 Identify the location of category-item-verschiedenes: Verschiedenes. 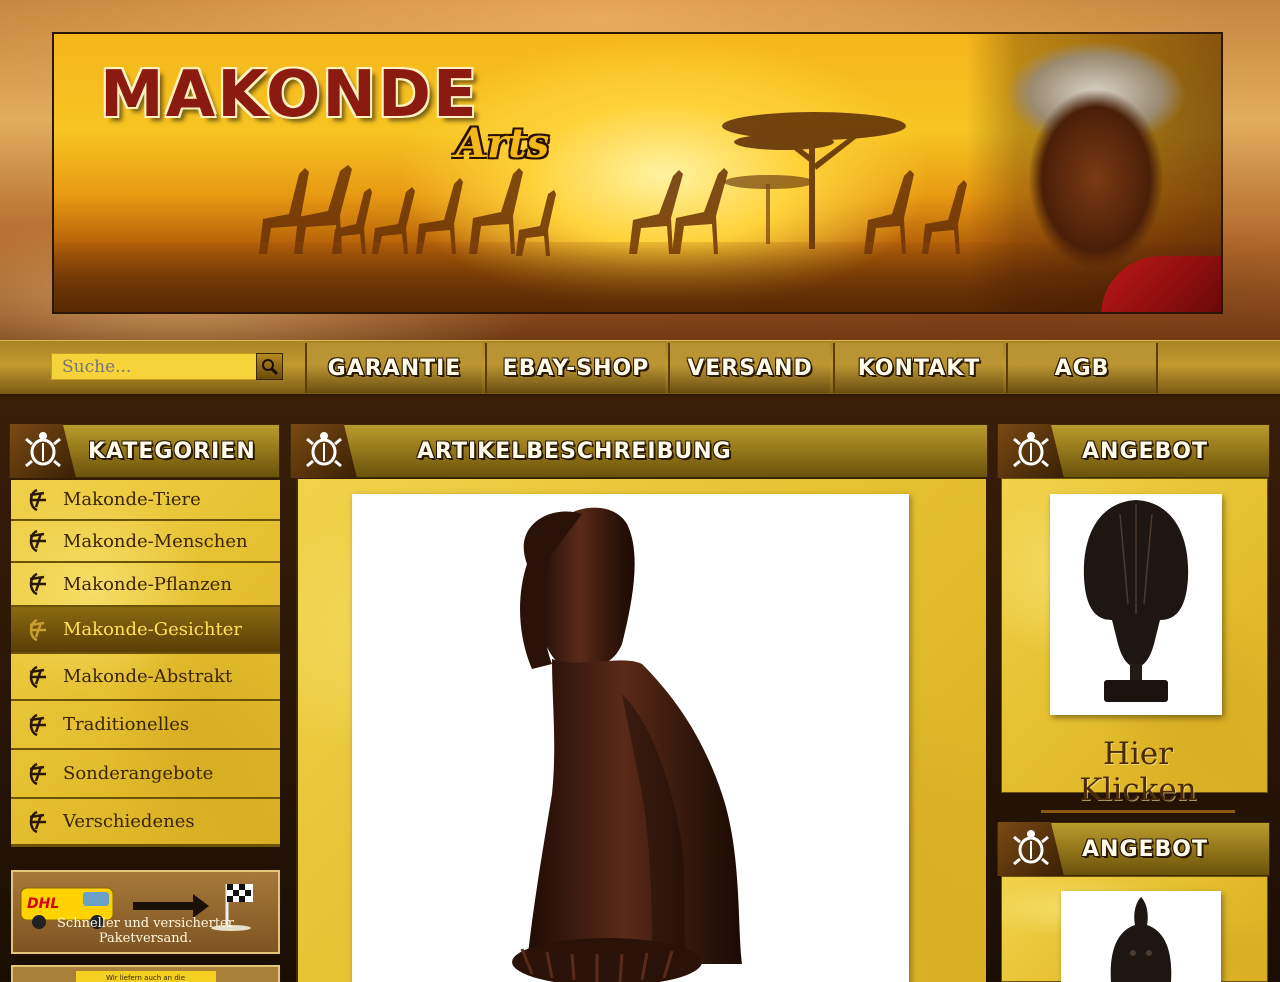
(145, 823).